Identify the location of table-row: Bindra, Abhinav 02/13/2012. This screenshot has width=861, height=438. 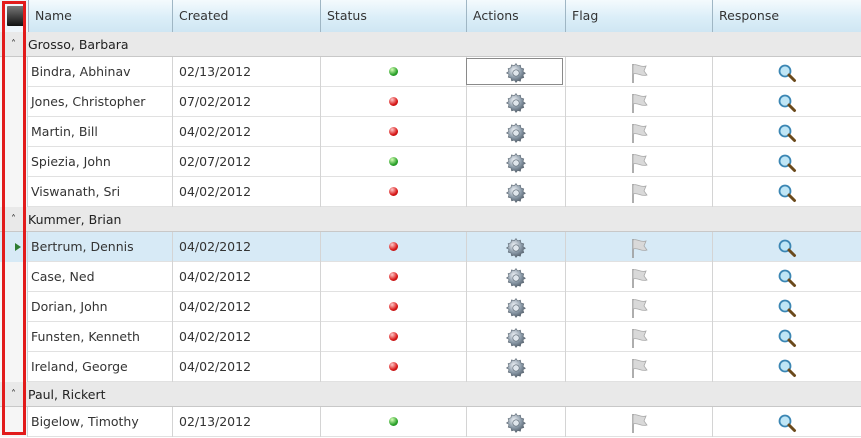
(430, 72).